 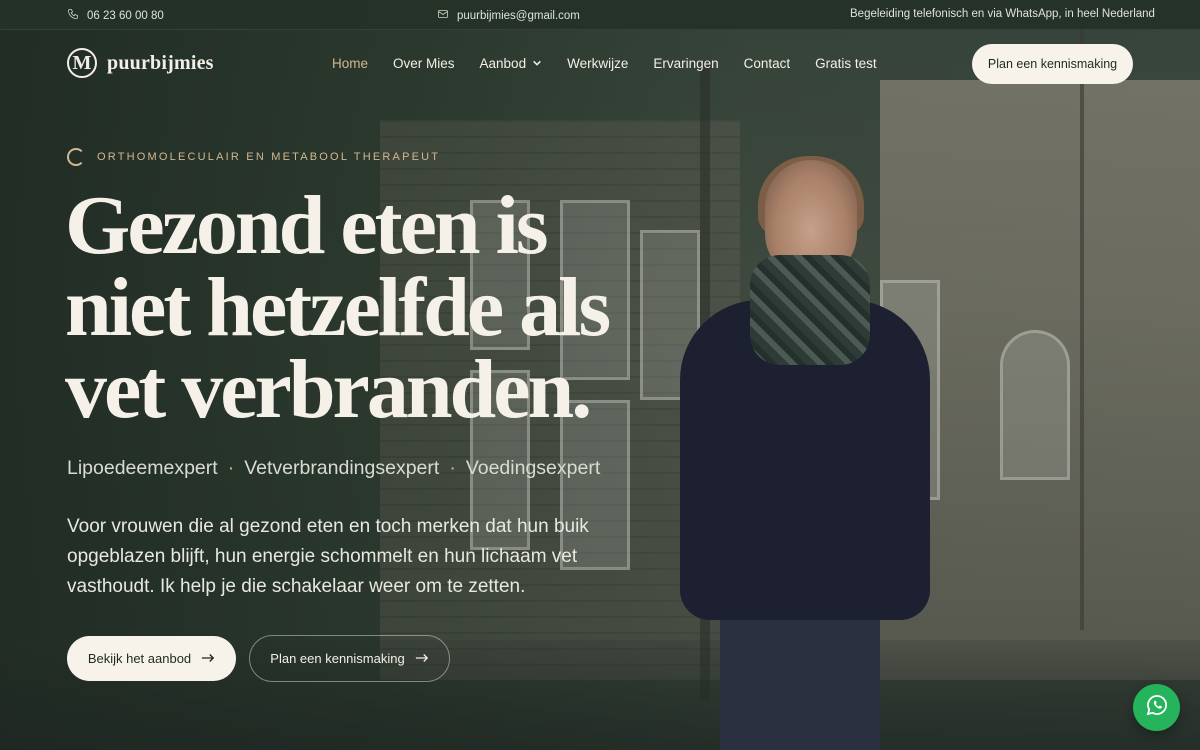 What do you see at coordinates (533, 468) in the screenshot?
I see `specialty-item: Voedingsexpert` at bounding box center [533, 468].